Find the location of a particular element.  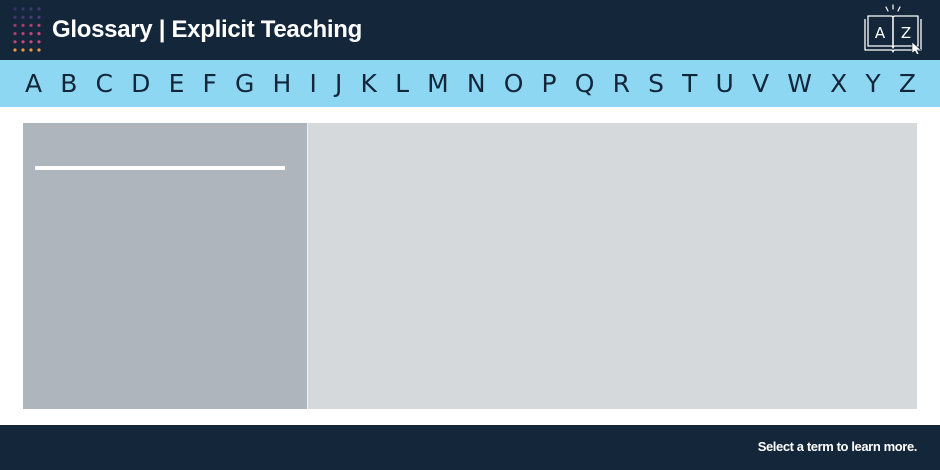

letter-z-button: Z is located at coordinates (907, 83).